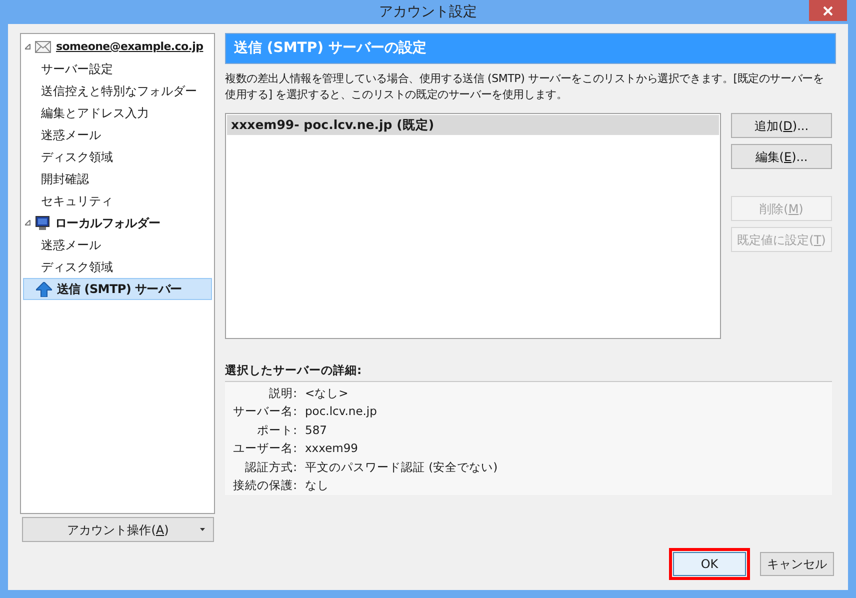 The image size is (856, 598). I want to click on caret-icon, so click(202, 529).